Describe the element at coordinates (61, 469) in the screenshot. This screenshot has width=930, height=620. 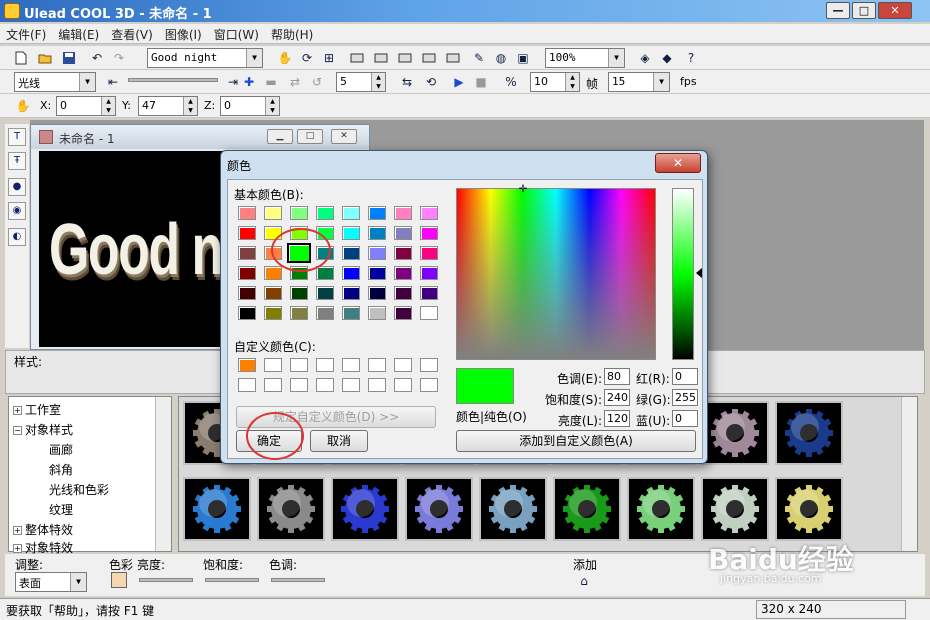
I see `tree-item-bevel: 斜角` at that location.